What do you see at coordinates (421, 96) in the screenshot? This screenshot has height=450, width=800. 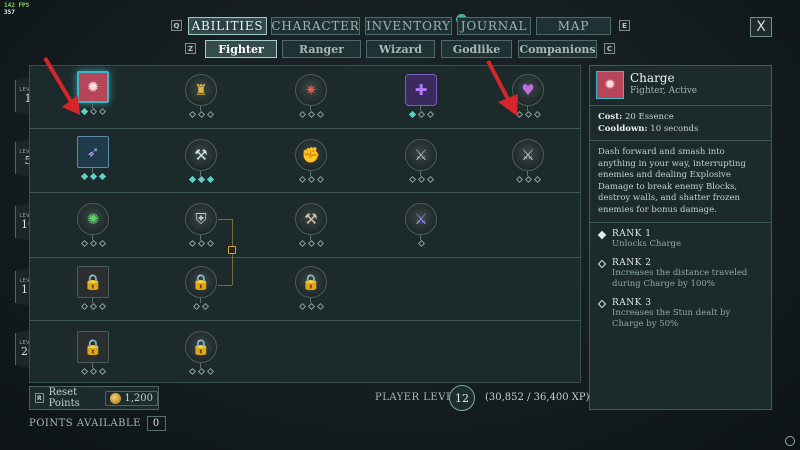 I see `ability-node: ✚` at bounding box center [421, 96].